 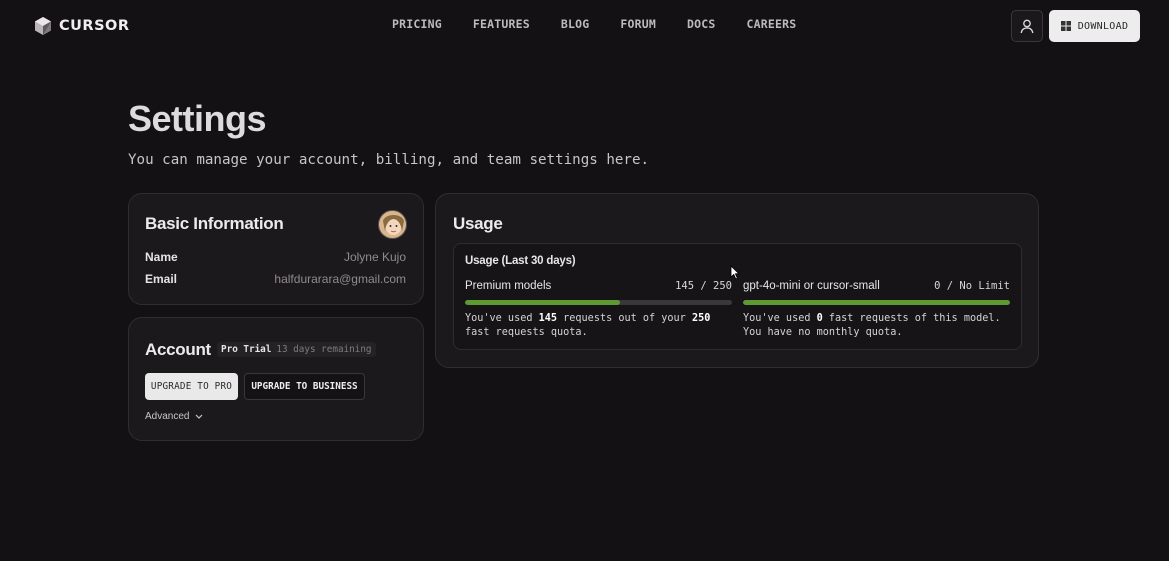 I want to click on trial-days-remaining: 13 days remaining, so click(x=324, y=349).